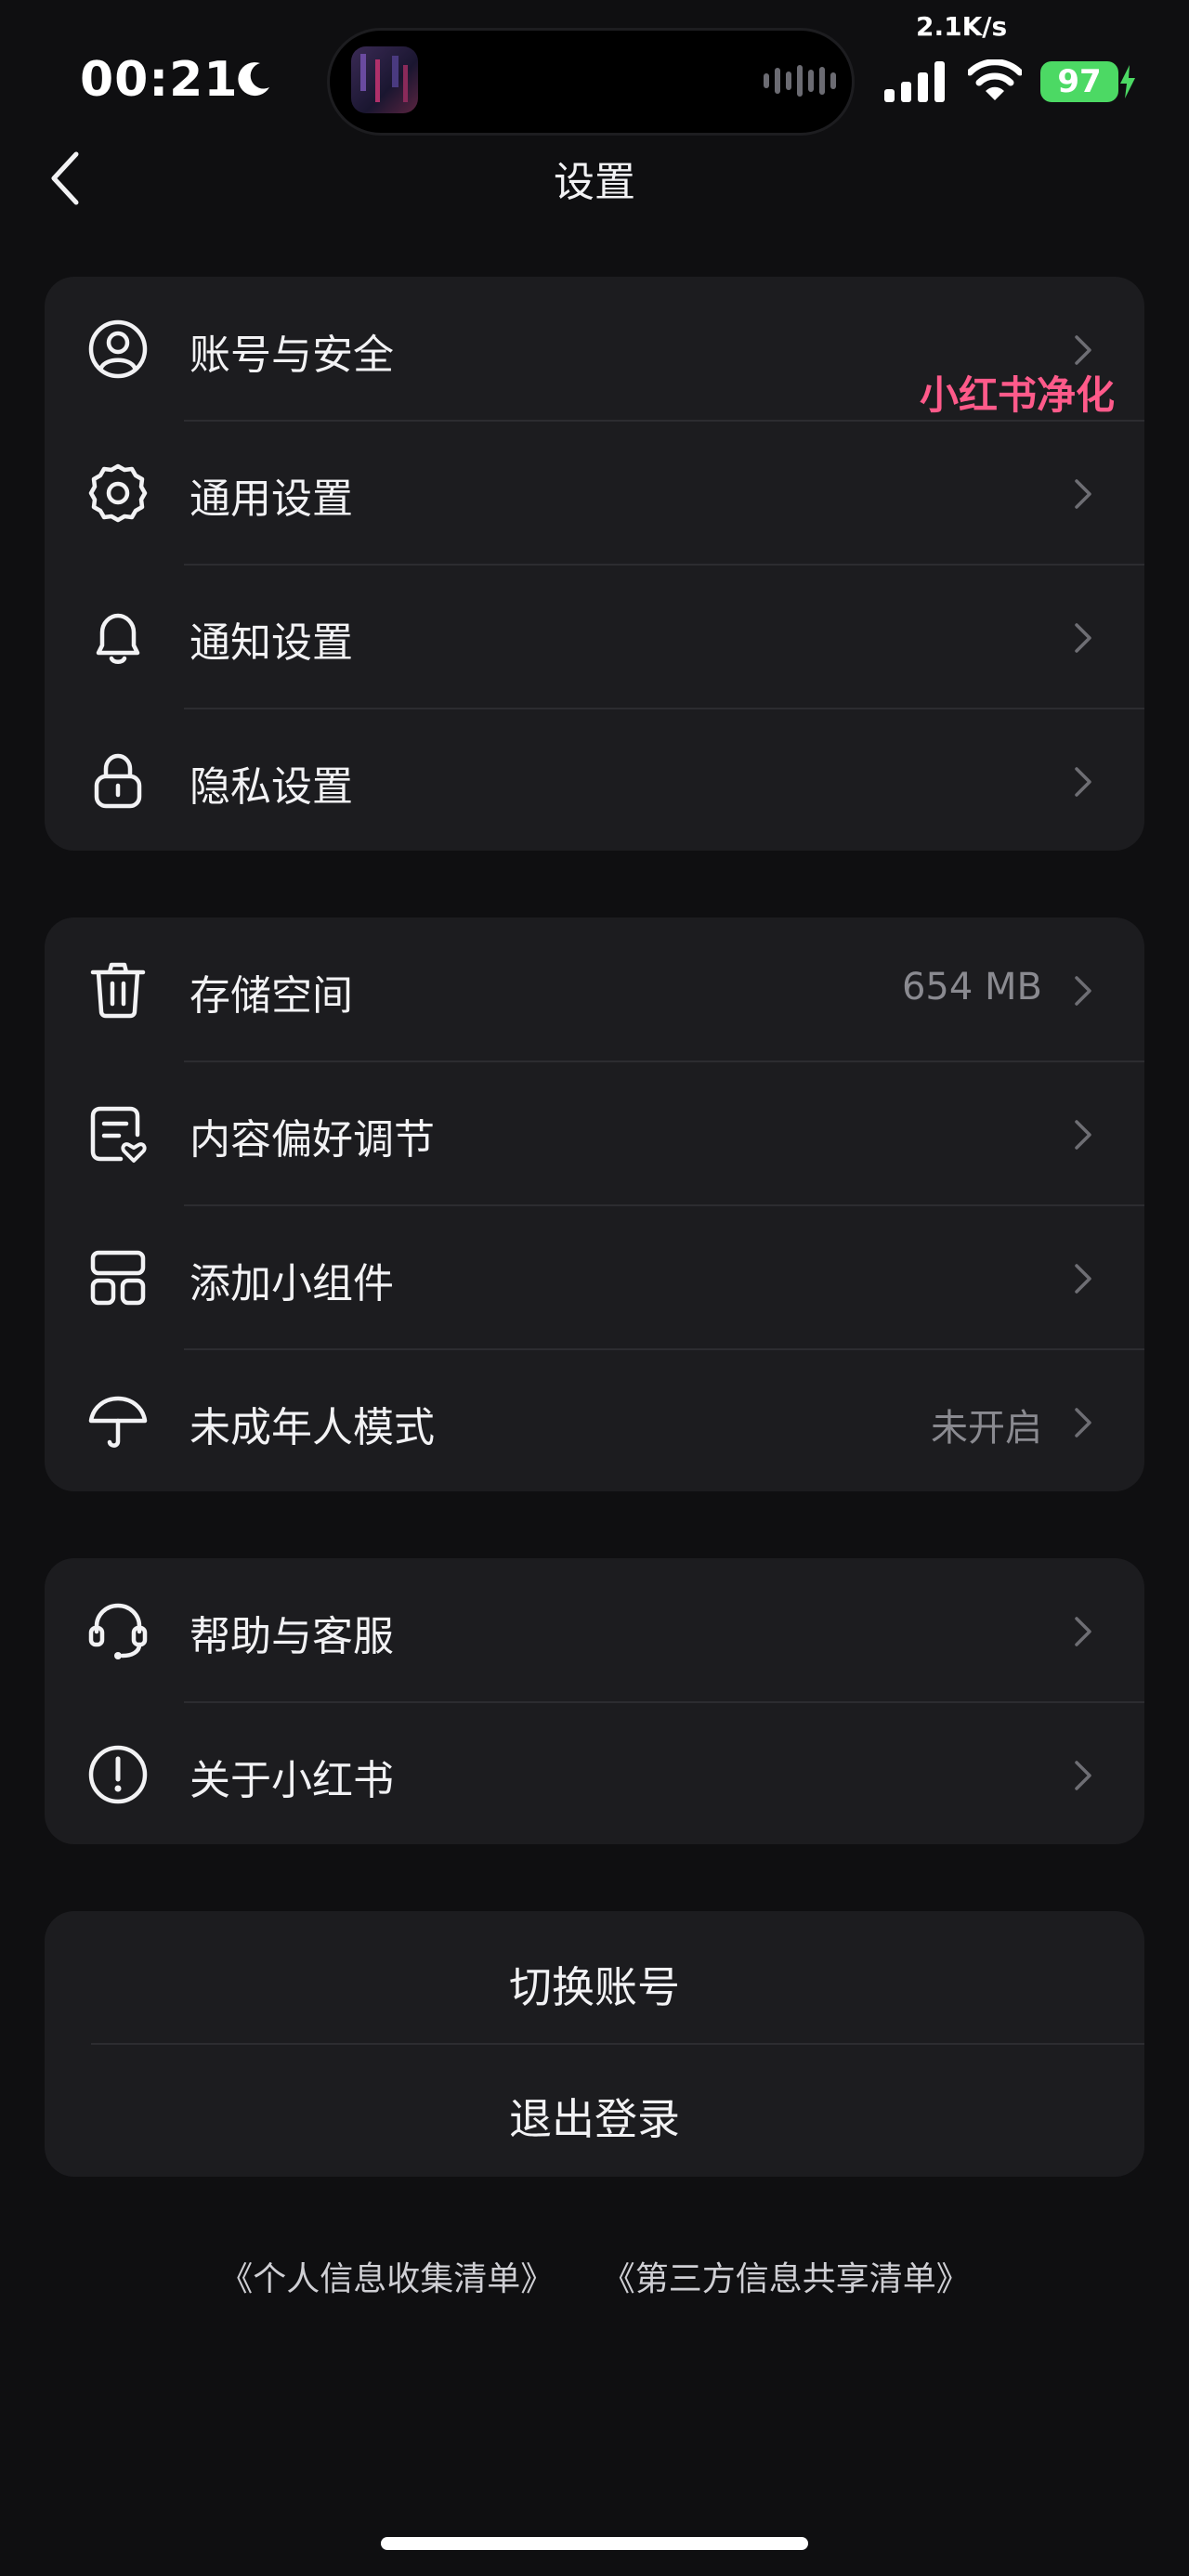 The height and width of the screenshot is (2576, 1189). Describe the element at coordinates (118, 639) in the screenshot. I see `bell-icon` at that location.